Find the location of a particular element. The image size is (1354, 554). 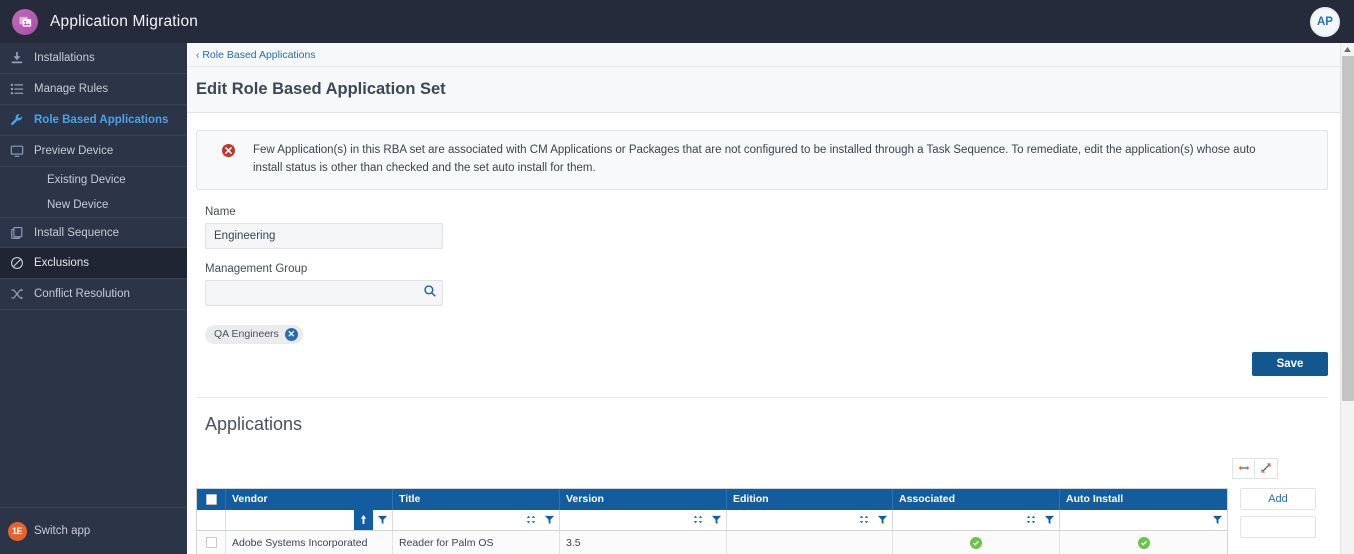

filter-cell-version is located at coordinates (643, 520).